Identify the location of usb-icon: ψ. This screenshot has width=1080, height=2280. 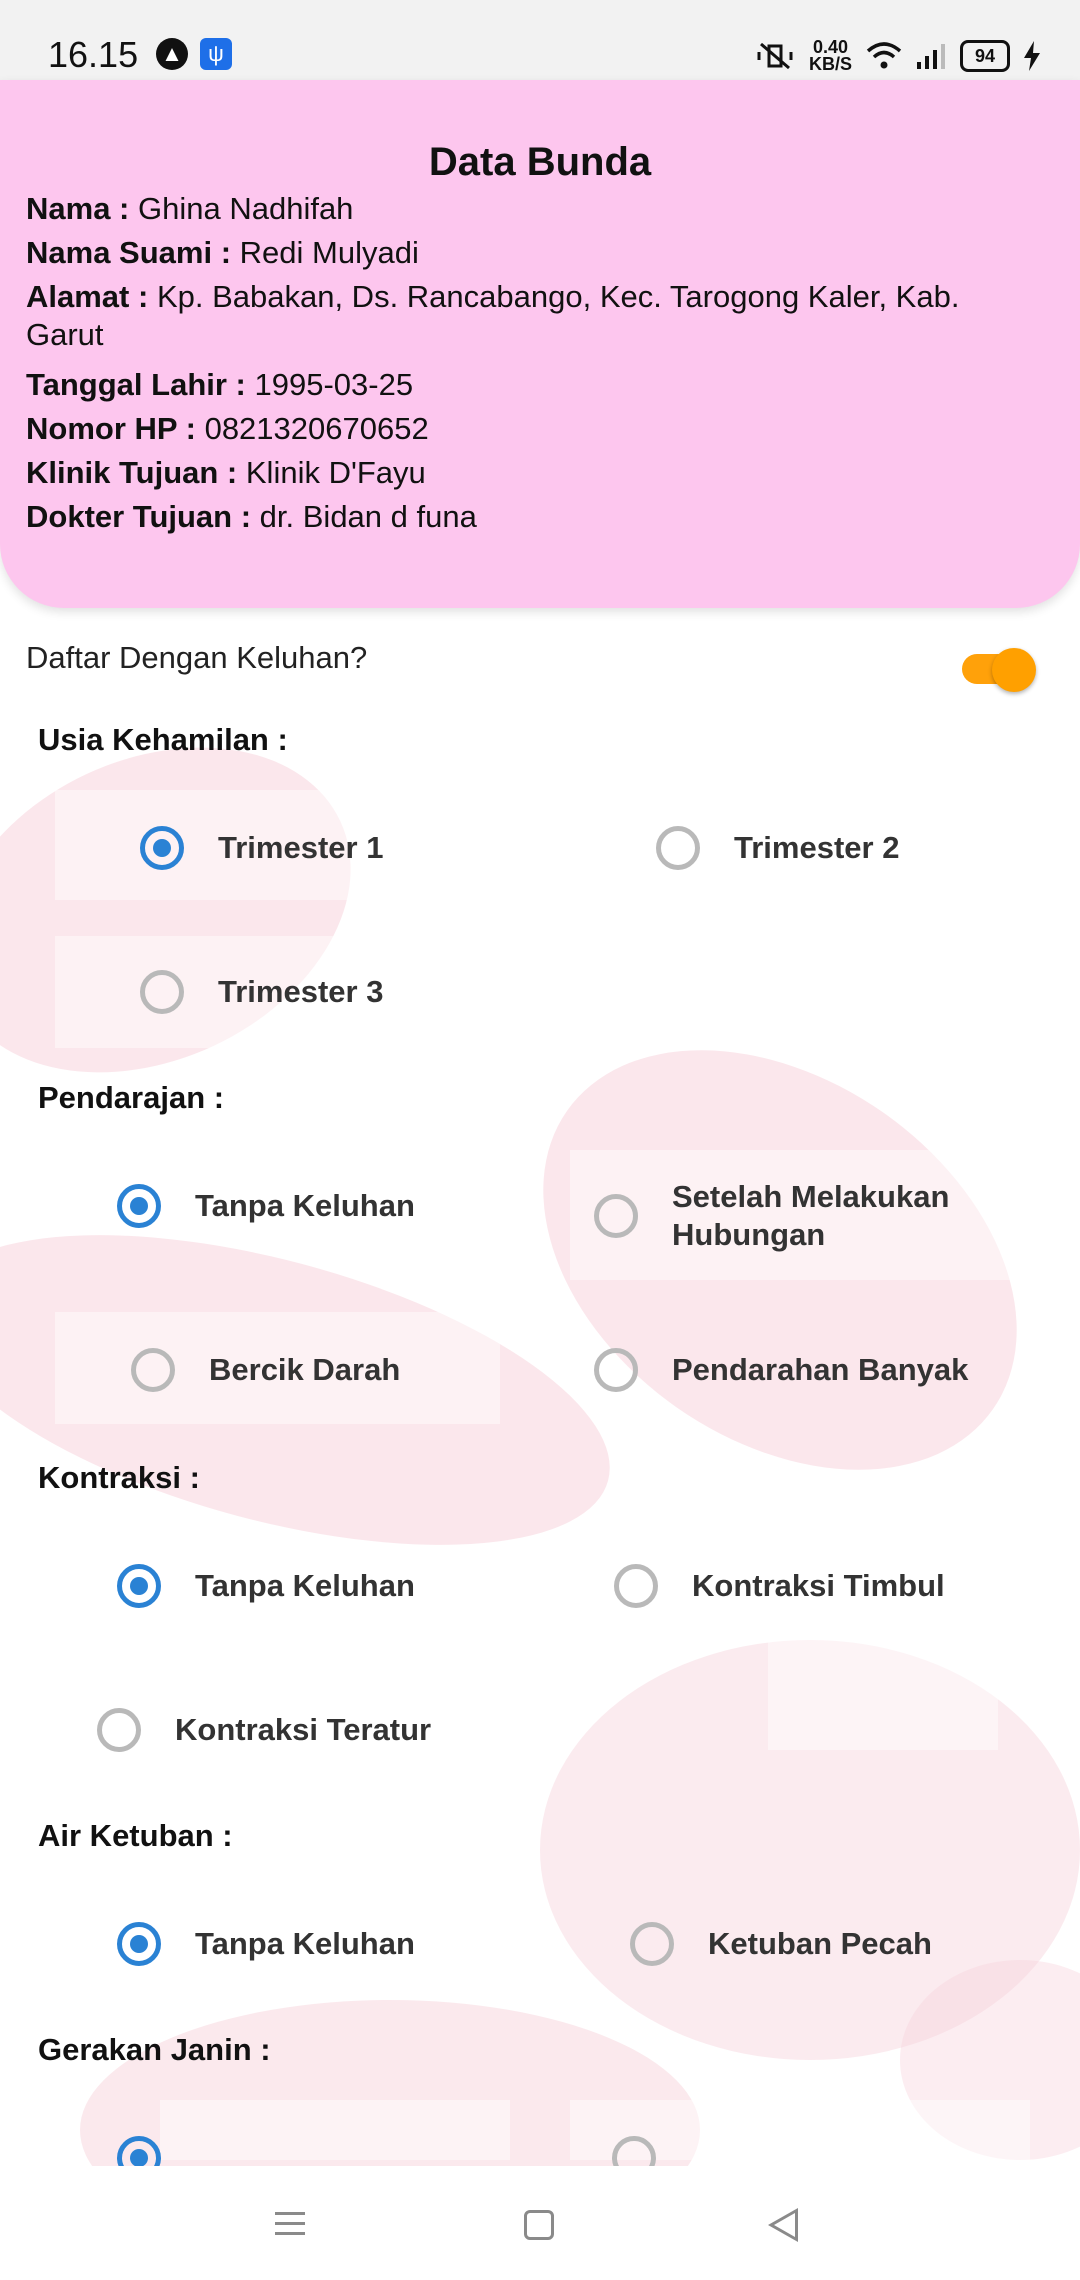
(216, 54).